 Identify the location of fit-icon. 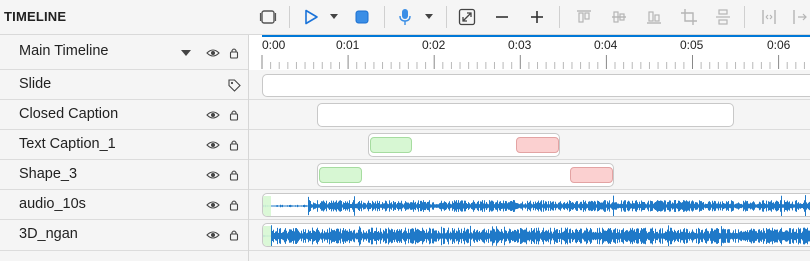
(467, 17).